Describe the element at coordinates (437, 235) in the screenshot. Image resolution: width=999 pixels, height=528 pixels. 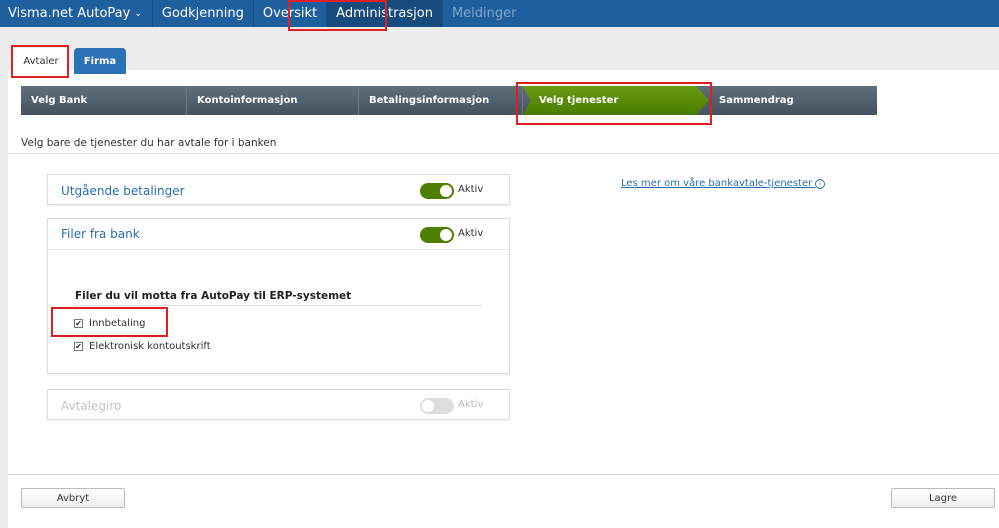
I see `toggle-filer` at that location.